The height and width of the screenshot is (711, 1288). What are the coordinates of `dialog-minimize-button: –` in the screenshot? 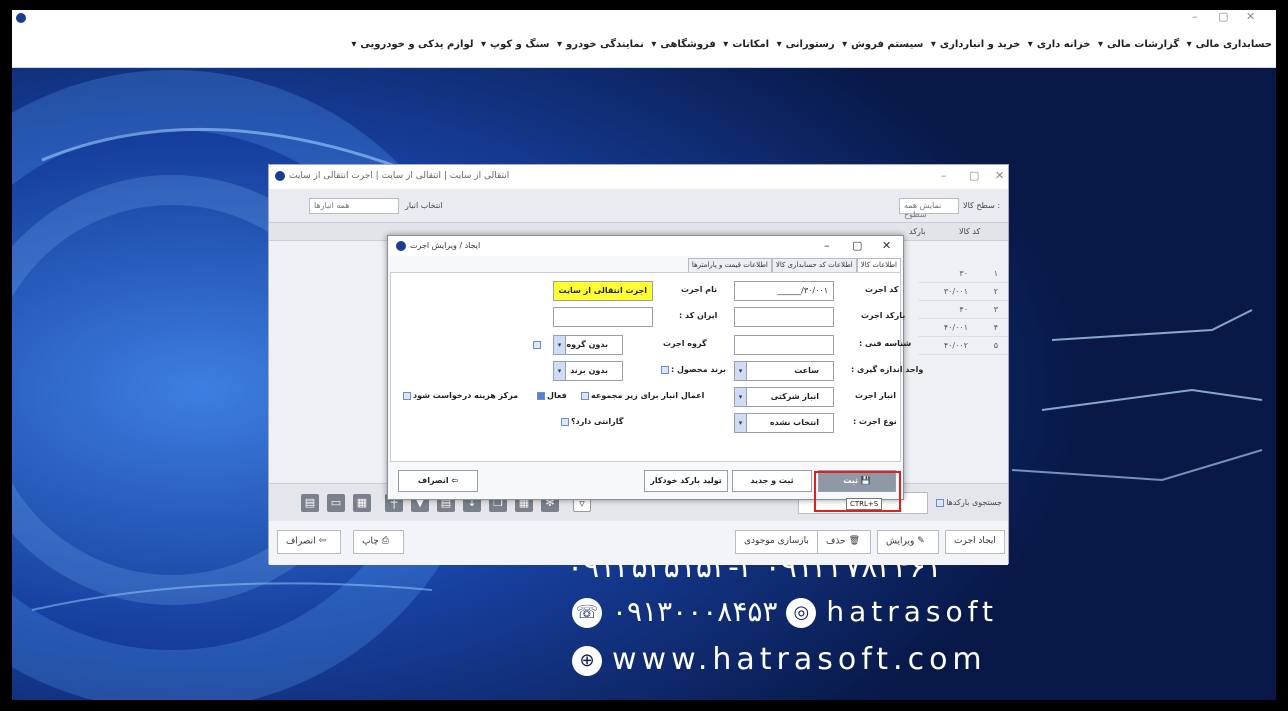 It's located at (827, 245).